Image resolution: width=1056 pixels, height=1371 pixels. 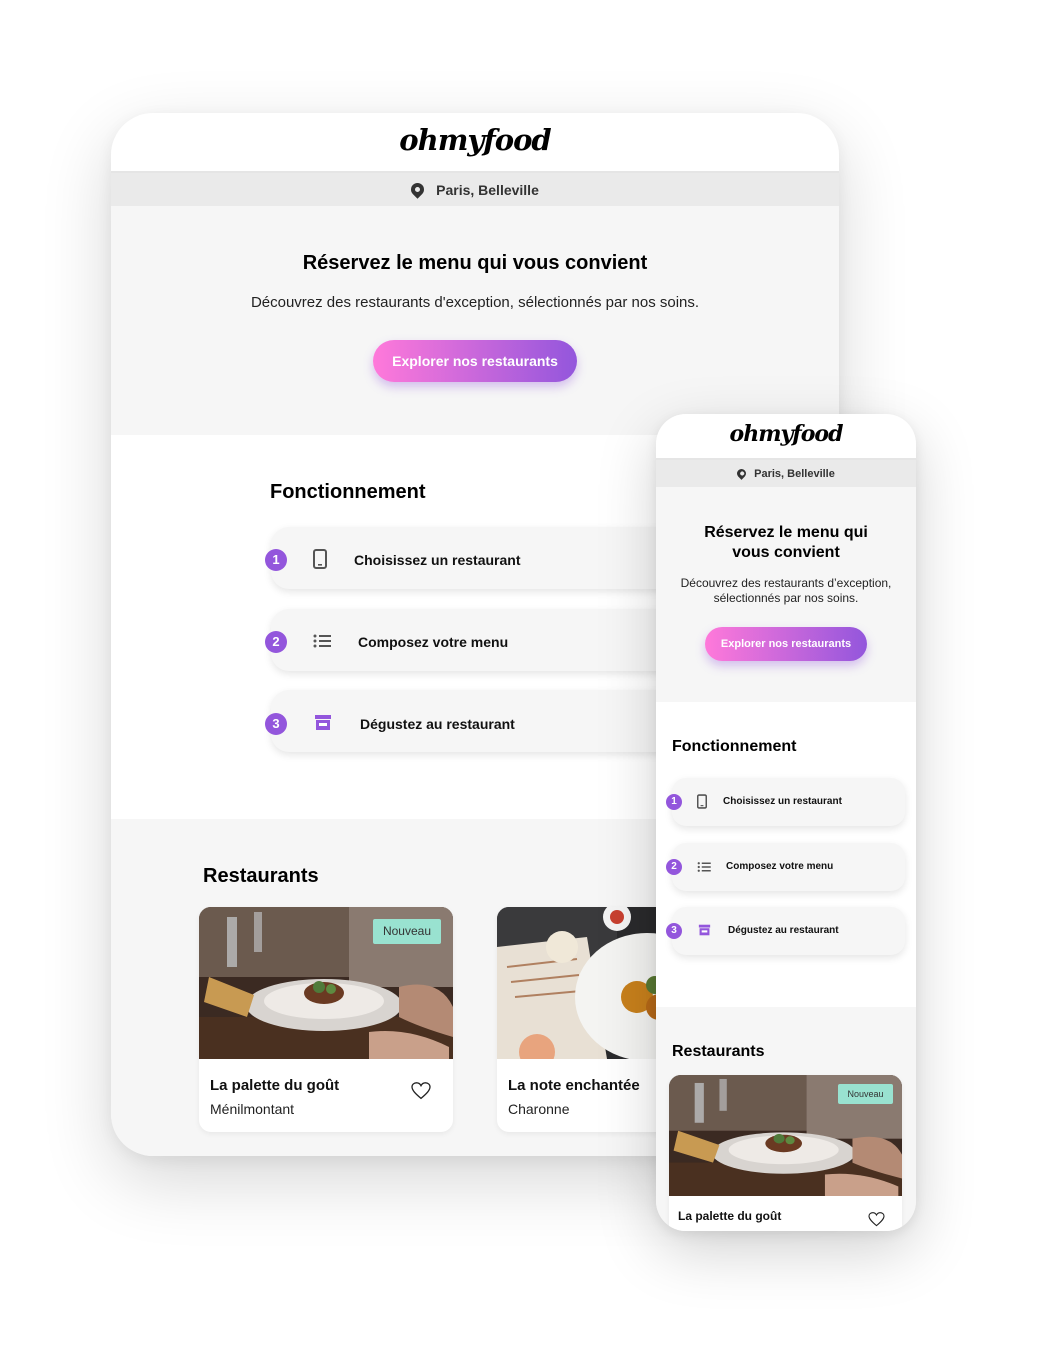 I want to click on restaurant-location: Ménilmontant, so click(x=252, y=1109).